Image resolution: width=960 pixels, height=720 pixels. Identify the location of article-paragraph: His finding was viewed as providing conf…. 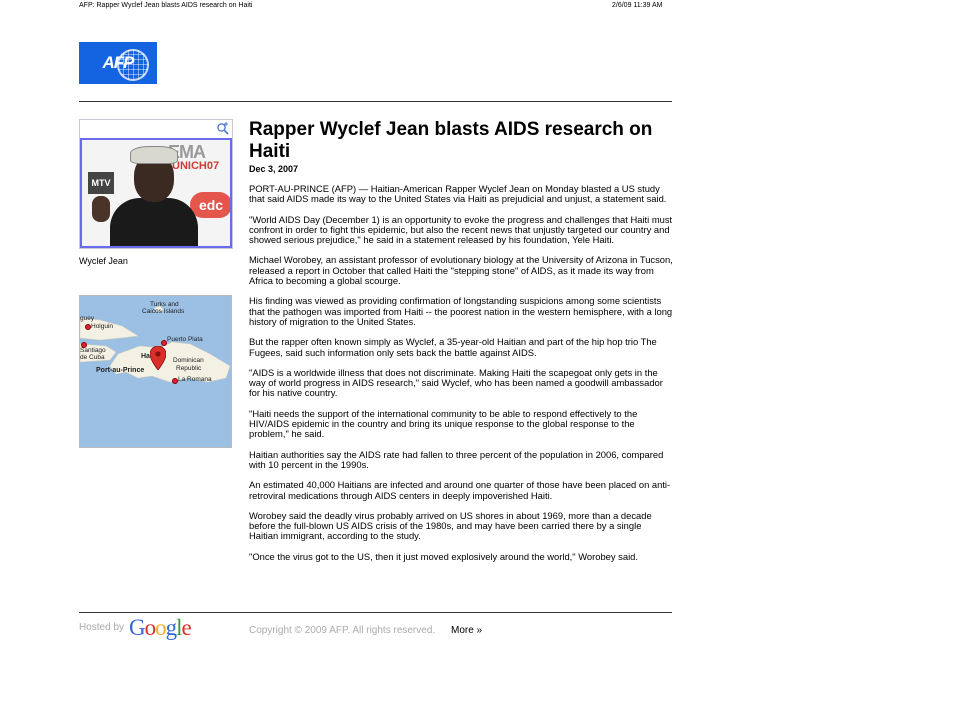
(461, 311).